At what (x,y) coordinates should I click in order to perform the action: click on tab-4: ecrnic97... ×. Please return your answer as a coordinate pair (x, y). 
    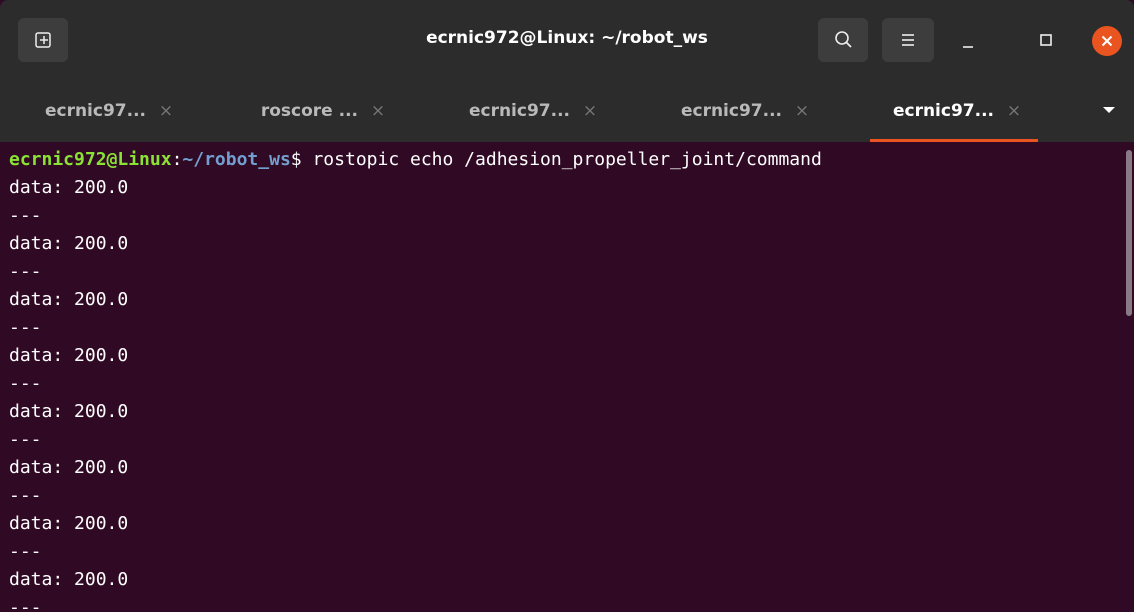
    Looking at the image, I should click on (742, 111).